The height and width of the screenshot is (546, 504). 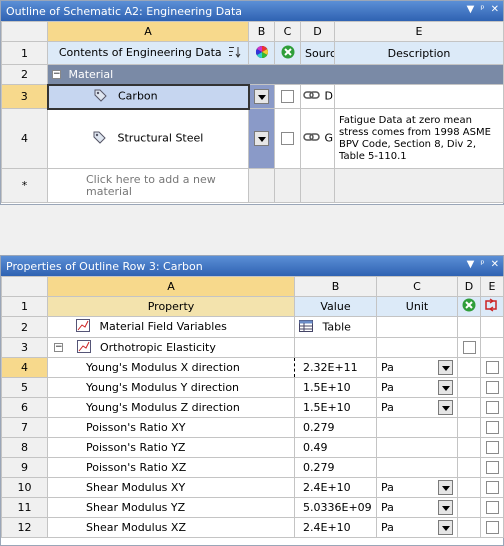 I want to click on outline-dropdown-button: ▼, so click(x=471, y=10).